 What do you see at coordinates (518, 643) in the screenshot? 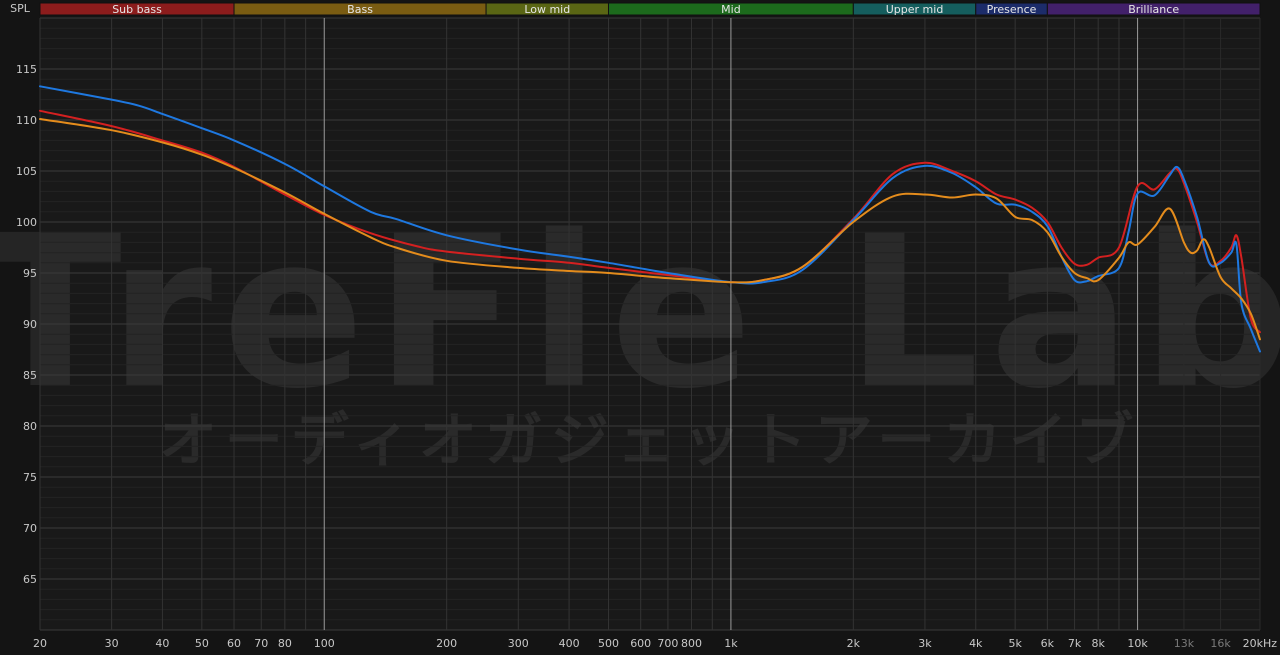
I see `x-tick-label: 300` at bounding box center [518, 643].